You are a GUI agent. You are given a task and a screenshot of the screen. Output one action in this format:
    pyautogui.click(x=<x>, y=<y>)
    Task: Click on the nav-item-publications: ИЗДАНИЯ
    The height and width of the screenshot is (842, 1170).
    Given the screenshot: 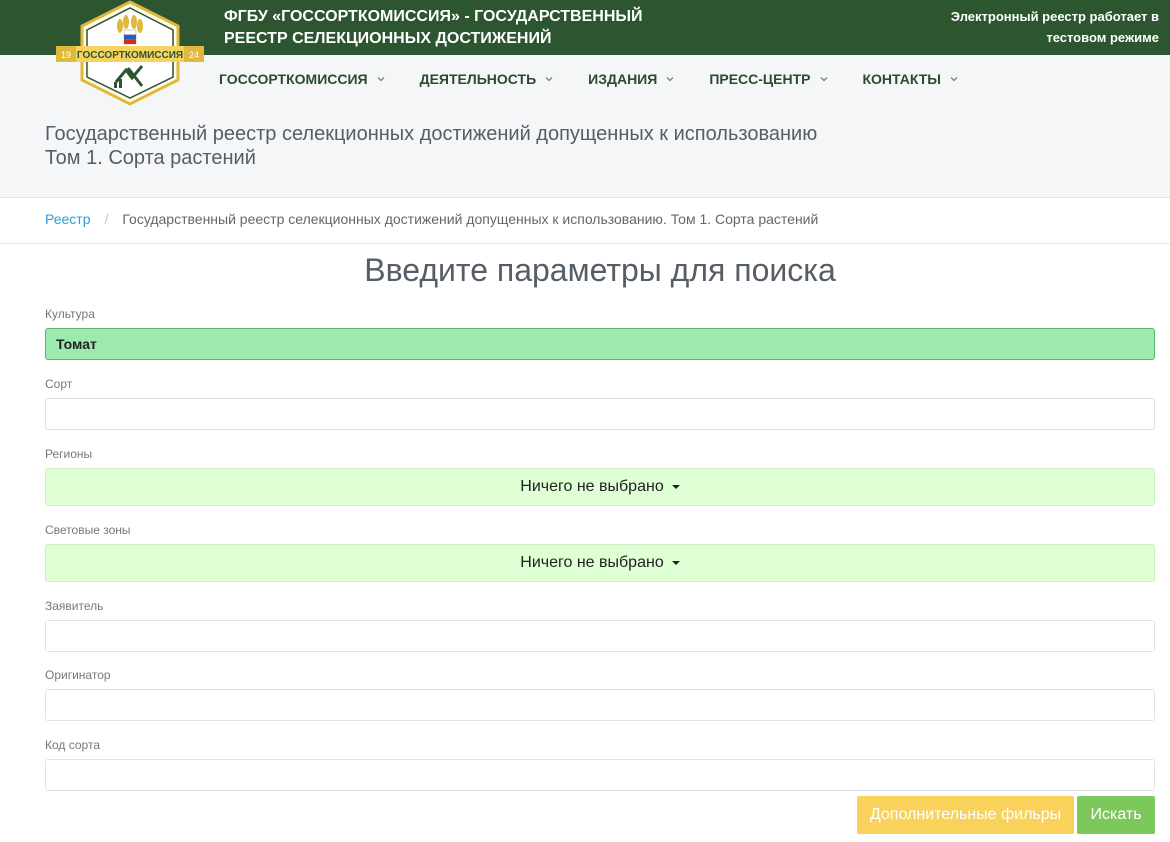 What is the action you would take?
    pyautogui.click(x=631, y=79)
    